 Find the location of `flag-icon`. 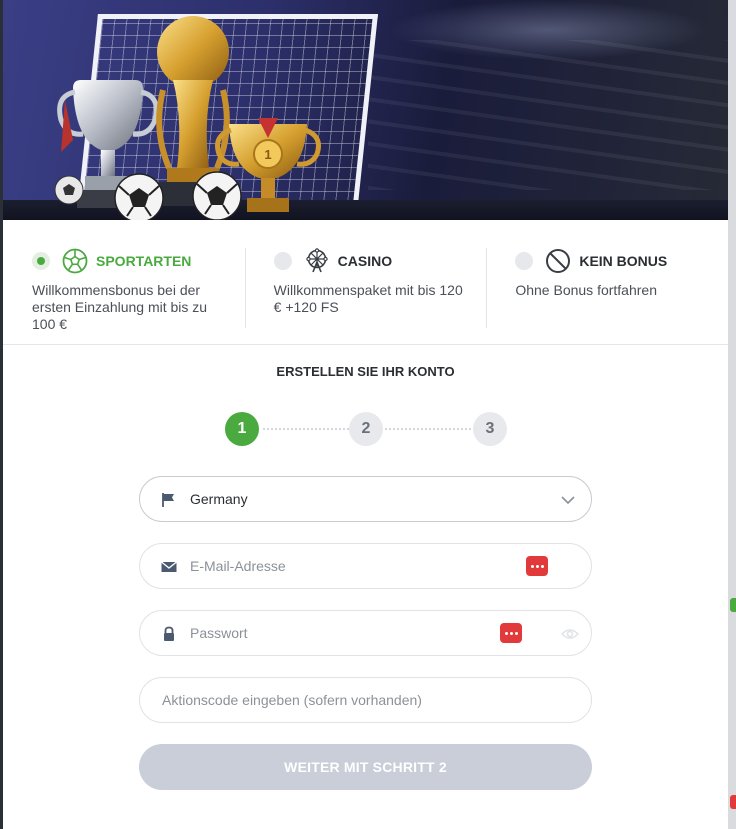

flag-icon is located at coordinates (168, 500).